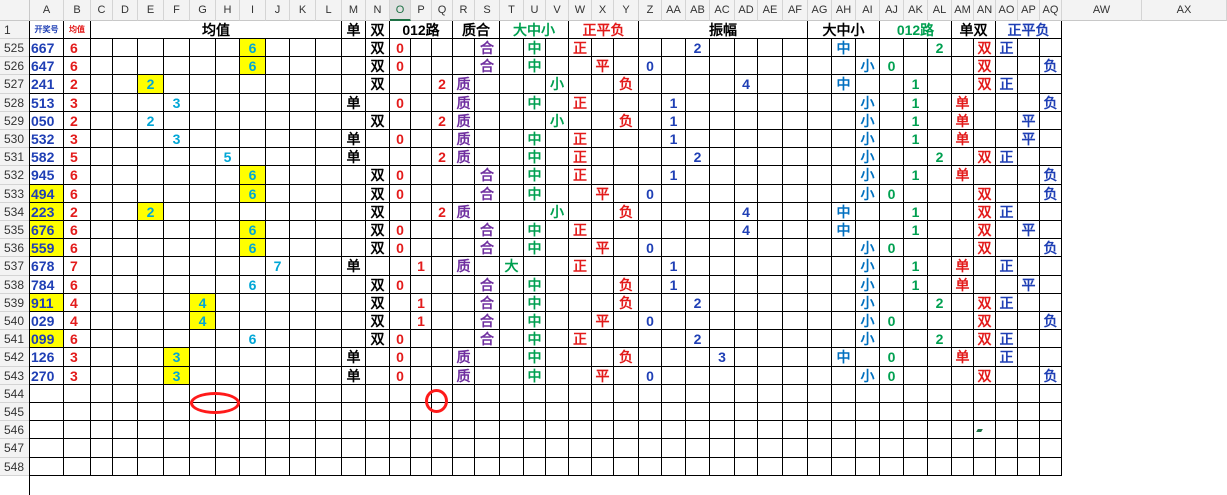  What do you see at coordinates (15, 376) in the screenshot?
I see `row-header-543: 543` at bounding box center [15, 376].